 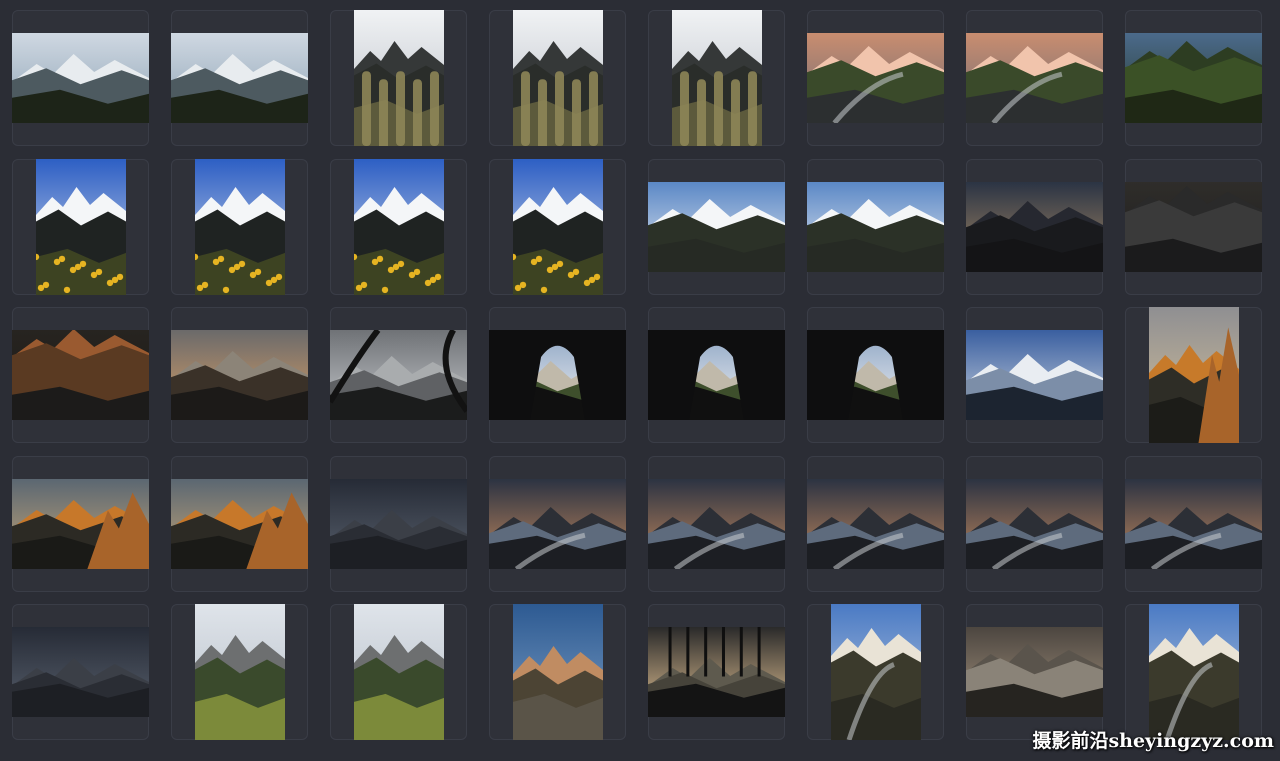 I want to click on watermark: 摄影前沿sheyingzyz.com, so click(x=1153, y=741).